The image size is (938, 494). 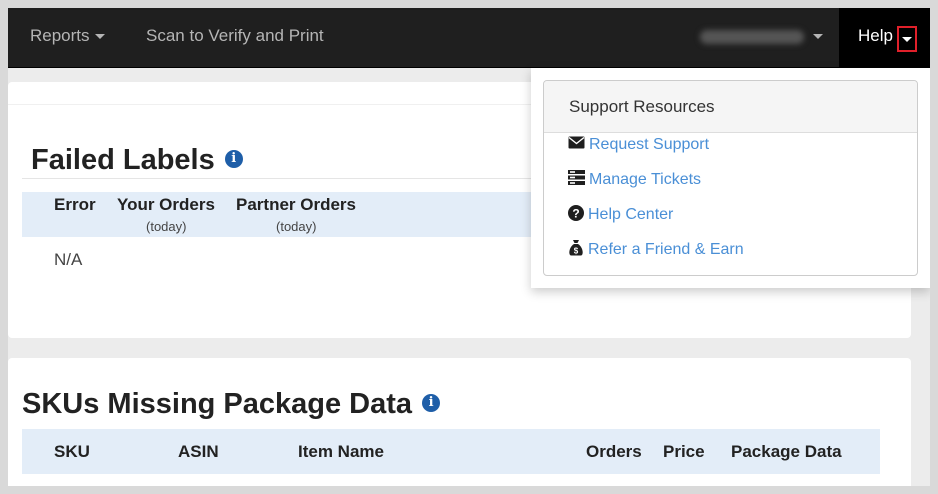 I want to click on manage-tickets-link: Manage Tickets, so click(x=645, y=179).